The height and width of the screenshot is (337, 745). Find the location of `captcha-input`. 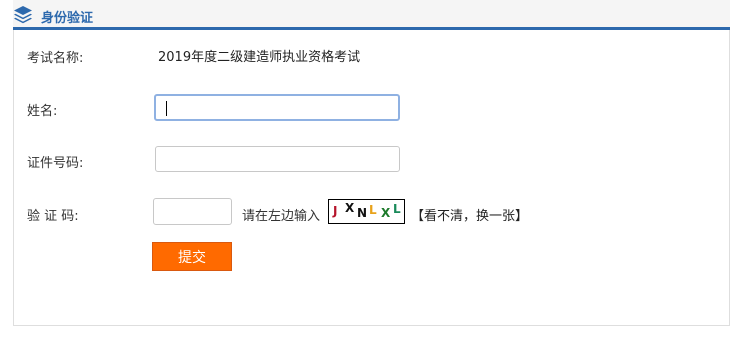

captcha-input is located at coordinates (192, 211).